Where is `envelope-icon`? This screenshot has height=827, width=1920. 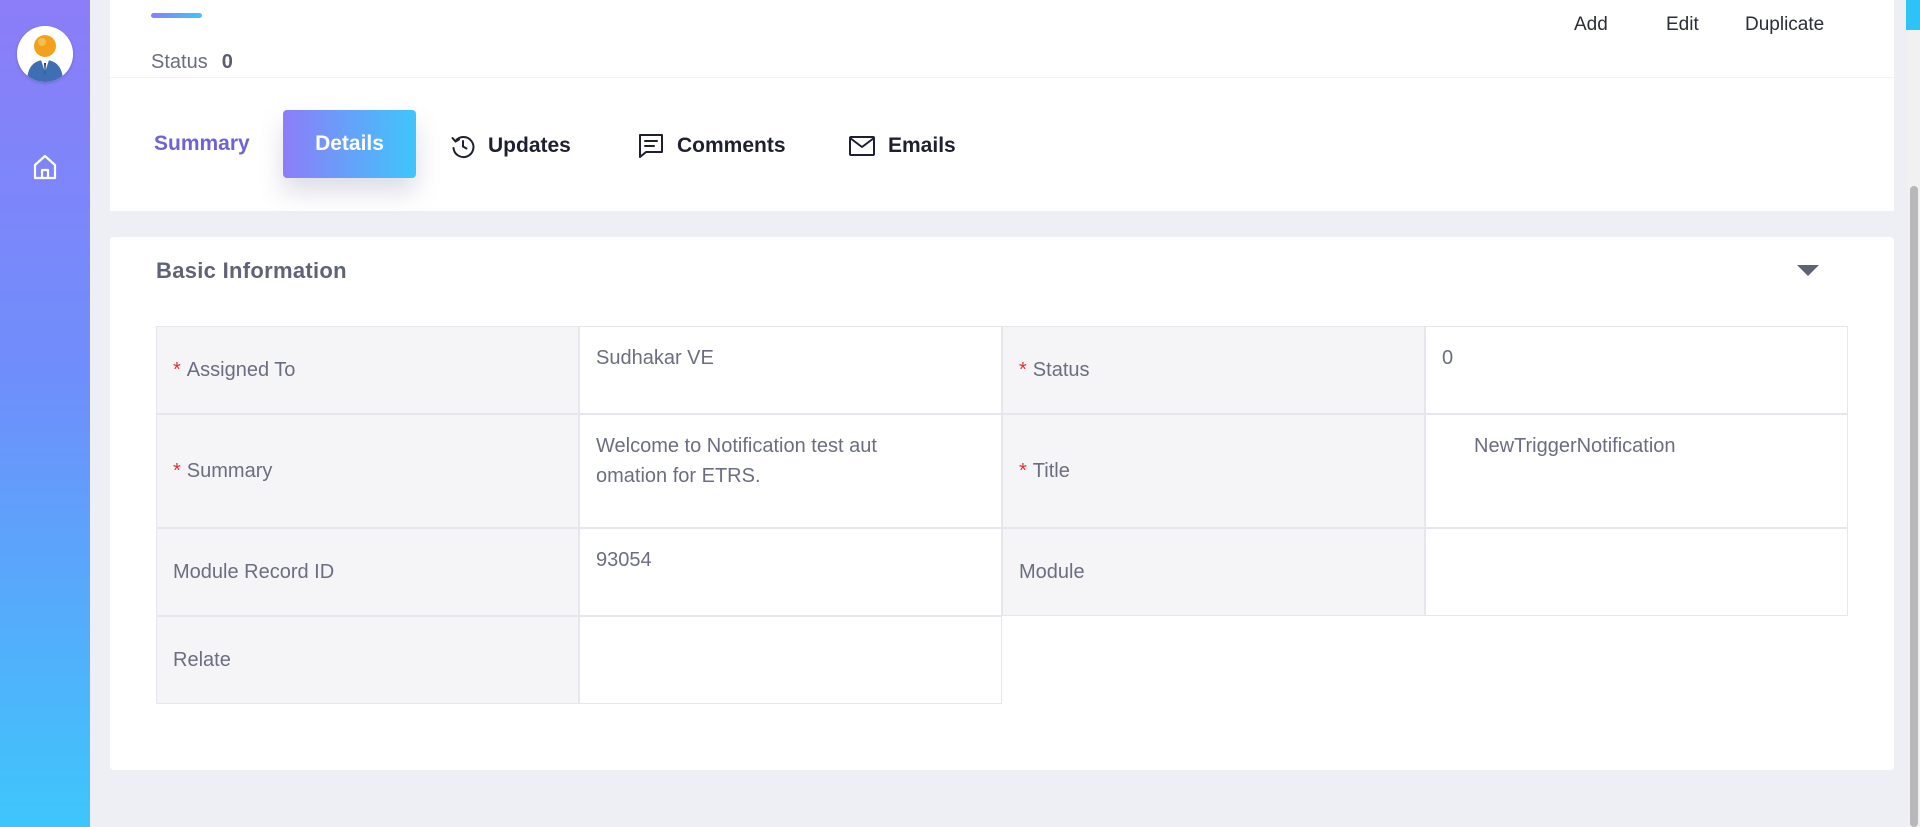 envelope-icon is located at coordinates (862, 146).